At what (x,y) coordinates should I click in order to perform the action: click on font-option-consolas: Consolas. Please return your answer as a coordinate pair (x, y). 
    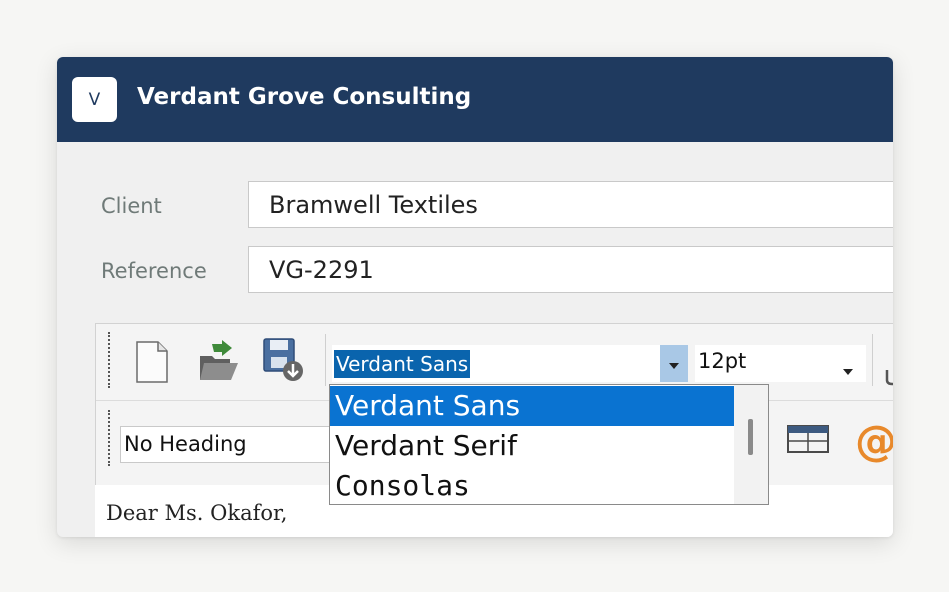
    Looking at the image, I should click on (532, 486).